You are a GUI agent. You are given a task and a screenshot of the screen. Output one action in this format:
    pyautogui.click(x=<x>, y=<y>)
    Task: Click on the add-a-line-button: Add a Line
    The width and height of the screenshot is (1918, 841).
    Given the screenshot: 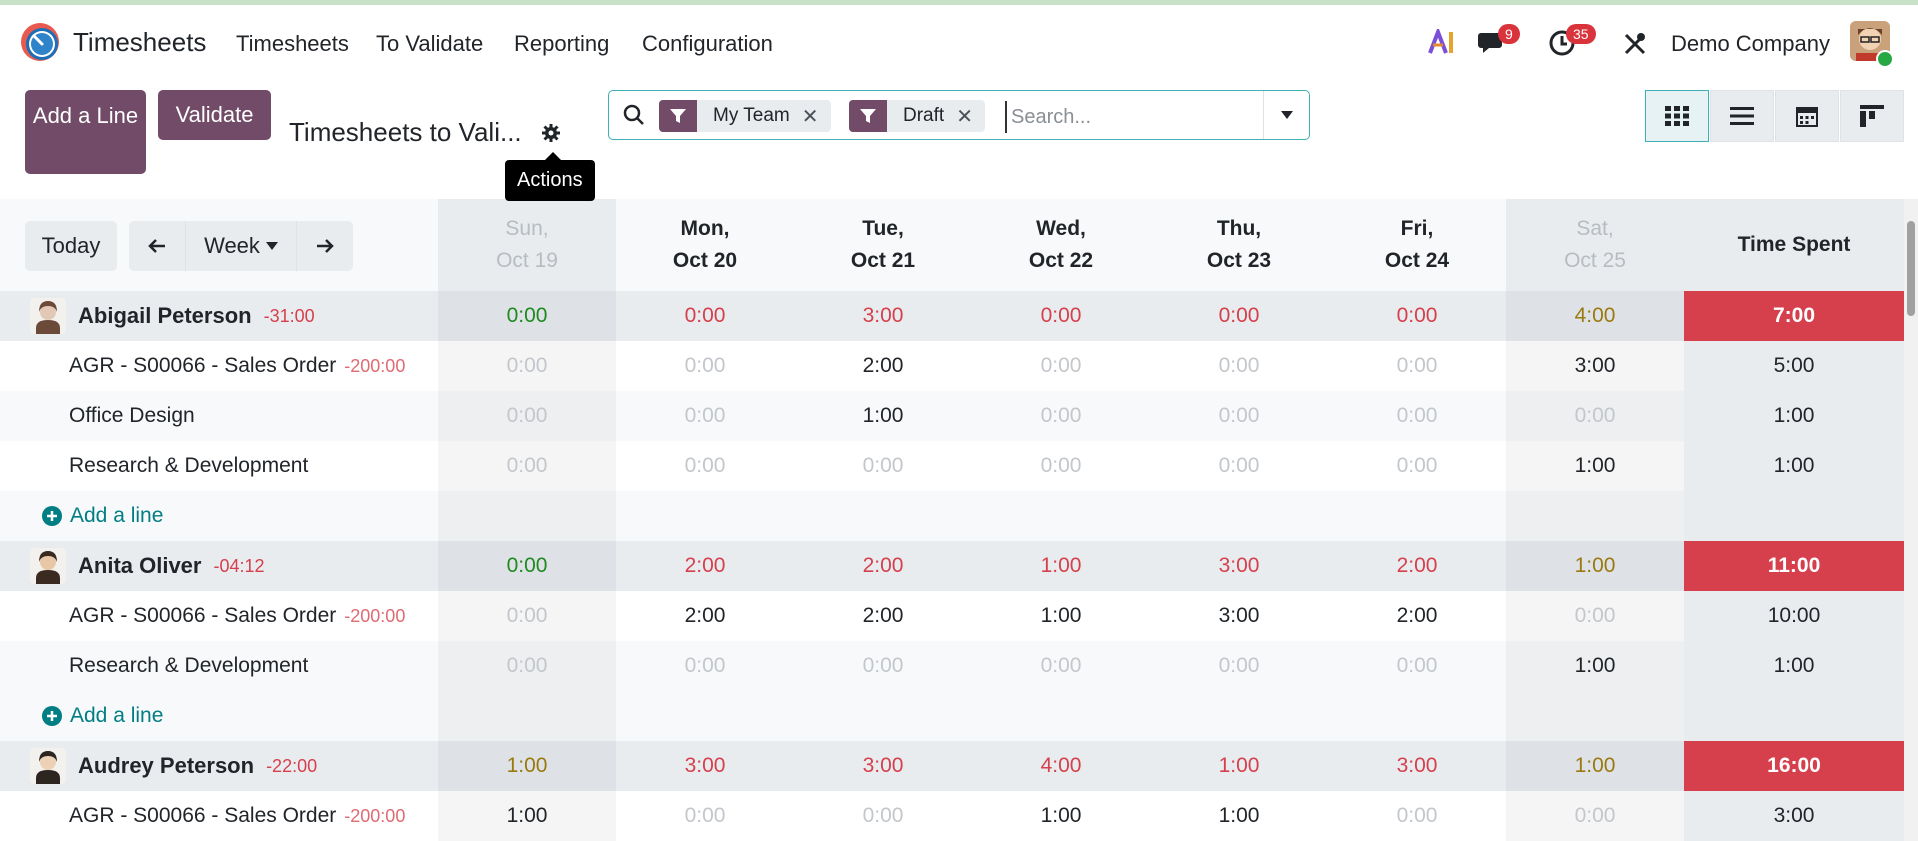 What is the action you would take?
    pyautogui.click(x=85, y=132)
    